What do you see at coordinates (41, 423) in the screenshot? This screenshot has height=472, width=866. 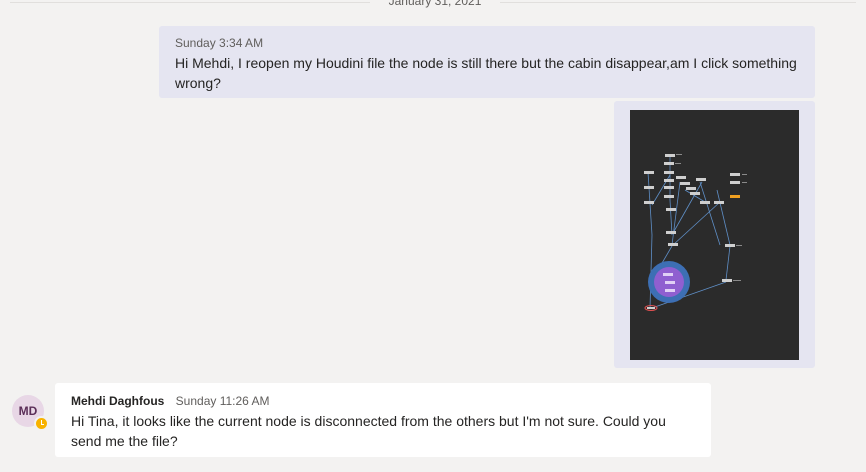 I see `presence-away-icon` at bounding box center [41, 423].